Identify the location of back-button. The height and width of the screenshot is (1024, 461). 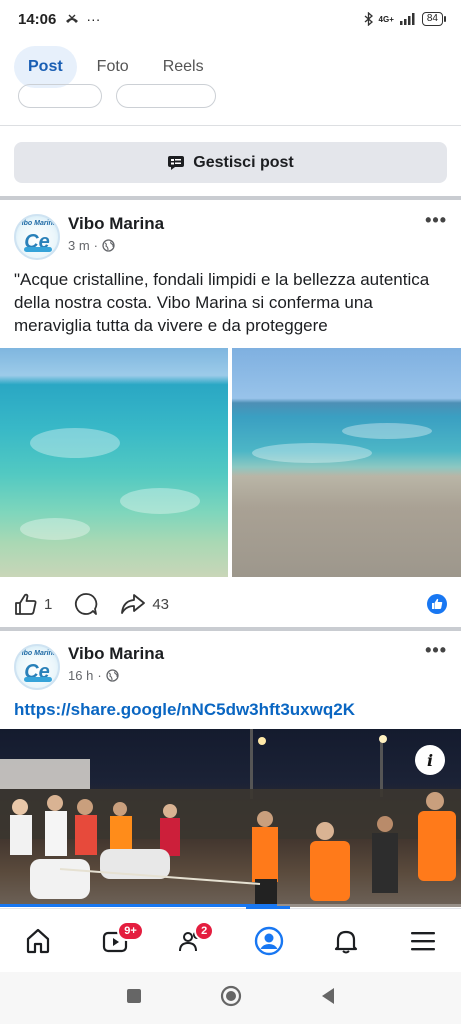
(328, 998).